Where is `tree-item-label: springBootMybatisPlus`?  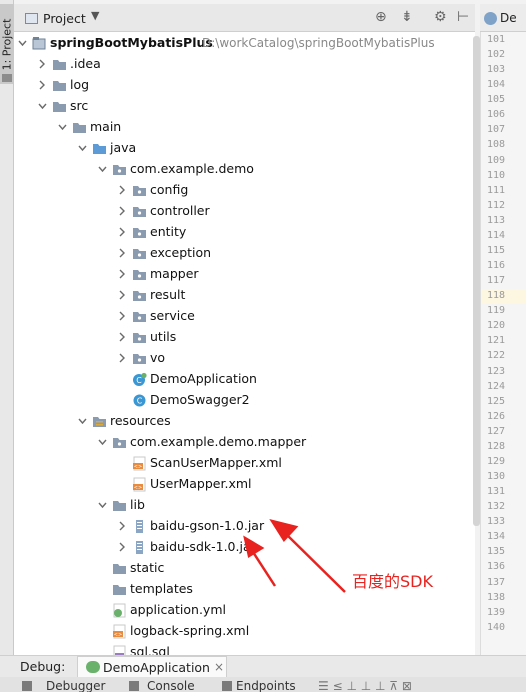 tree-item-label: springBootMybatisPlus is located at coordinates (131, 42).